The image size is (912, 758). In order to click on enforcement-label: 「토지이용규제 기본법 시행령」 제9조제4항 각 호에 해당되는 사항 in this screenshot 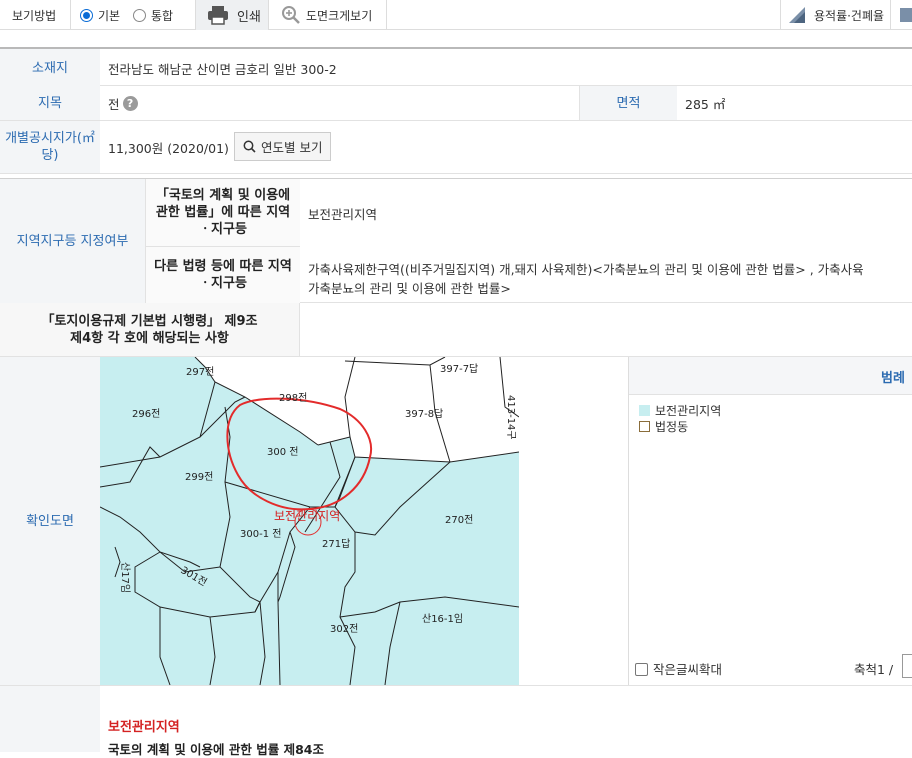, I will do `click(150, 329)`.